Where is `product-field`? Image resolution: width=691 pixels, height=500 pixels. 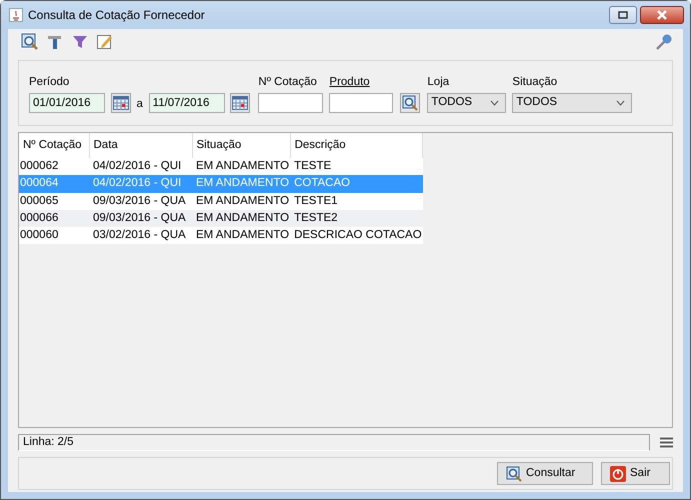 product-field is located at coordinates (361, 103).